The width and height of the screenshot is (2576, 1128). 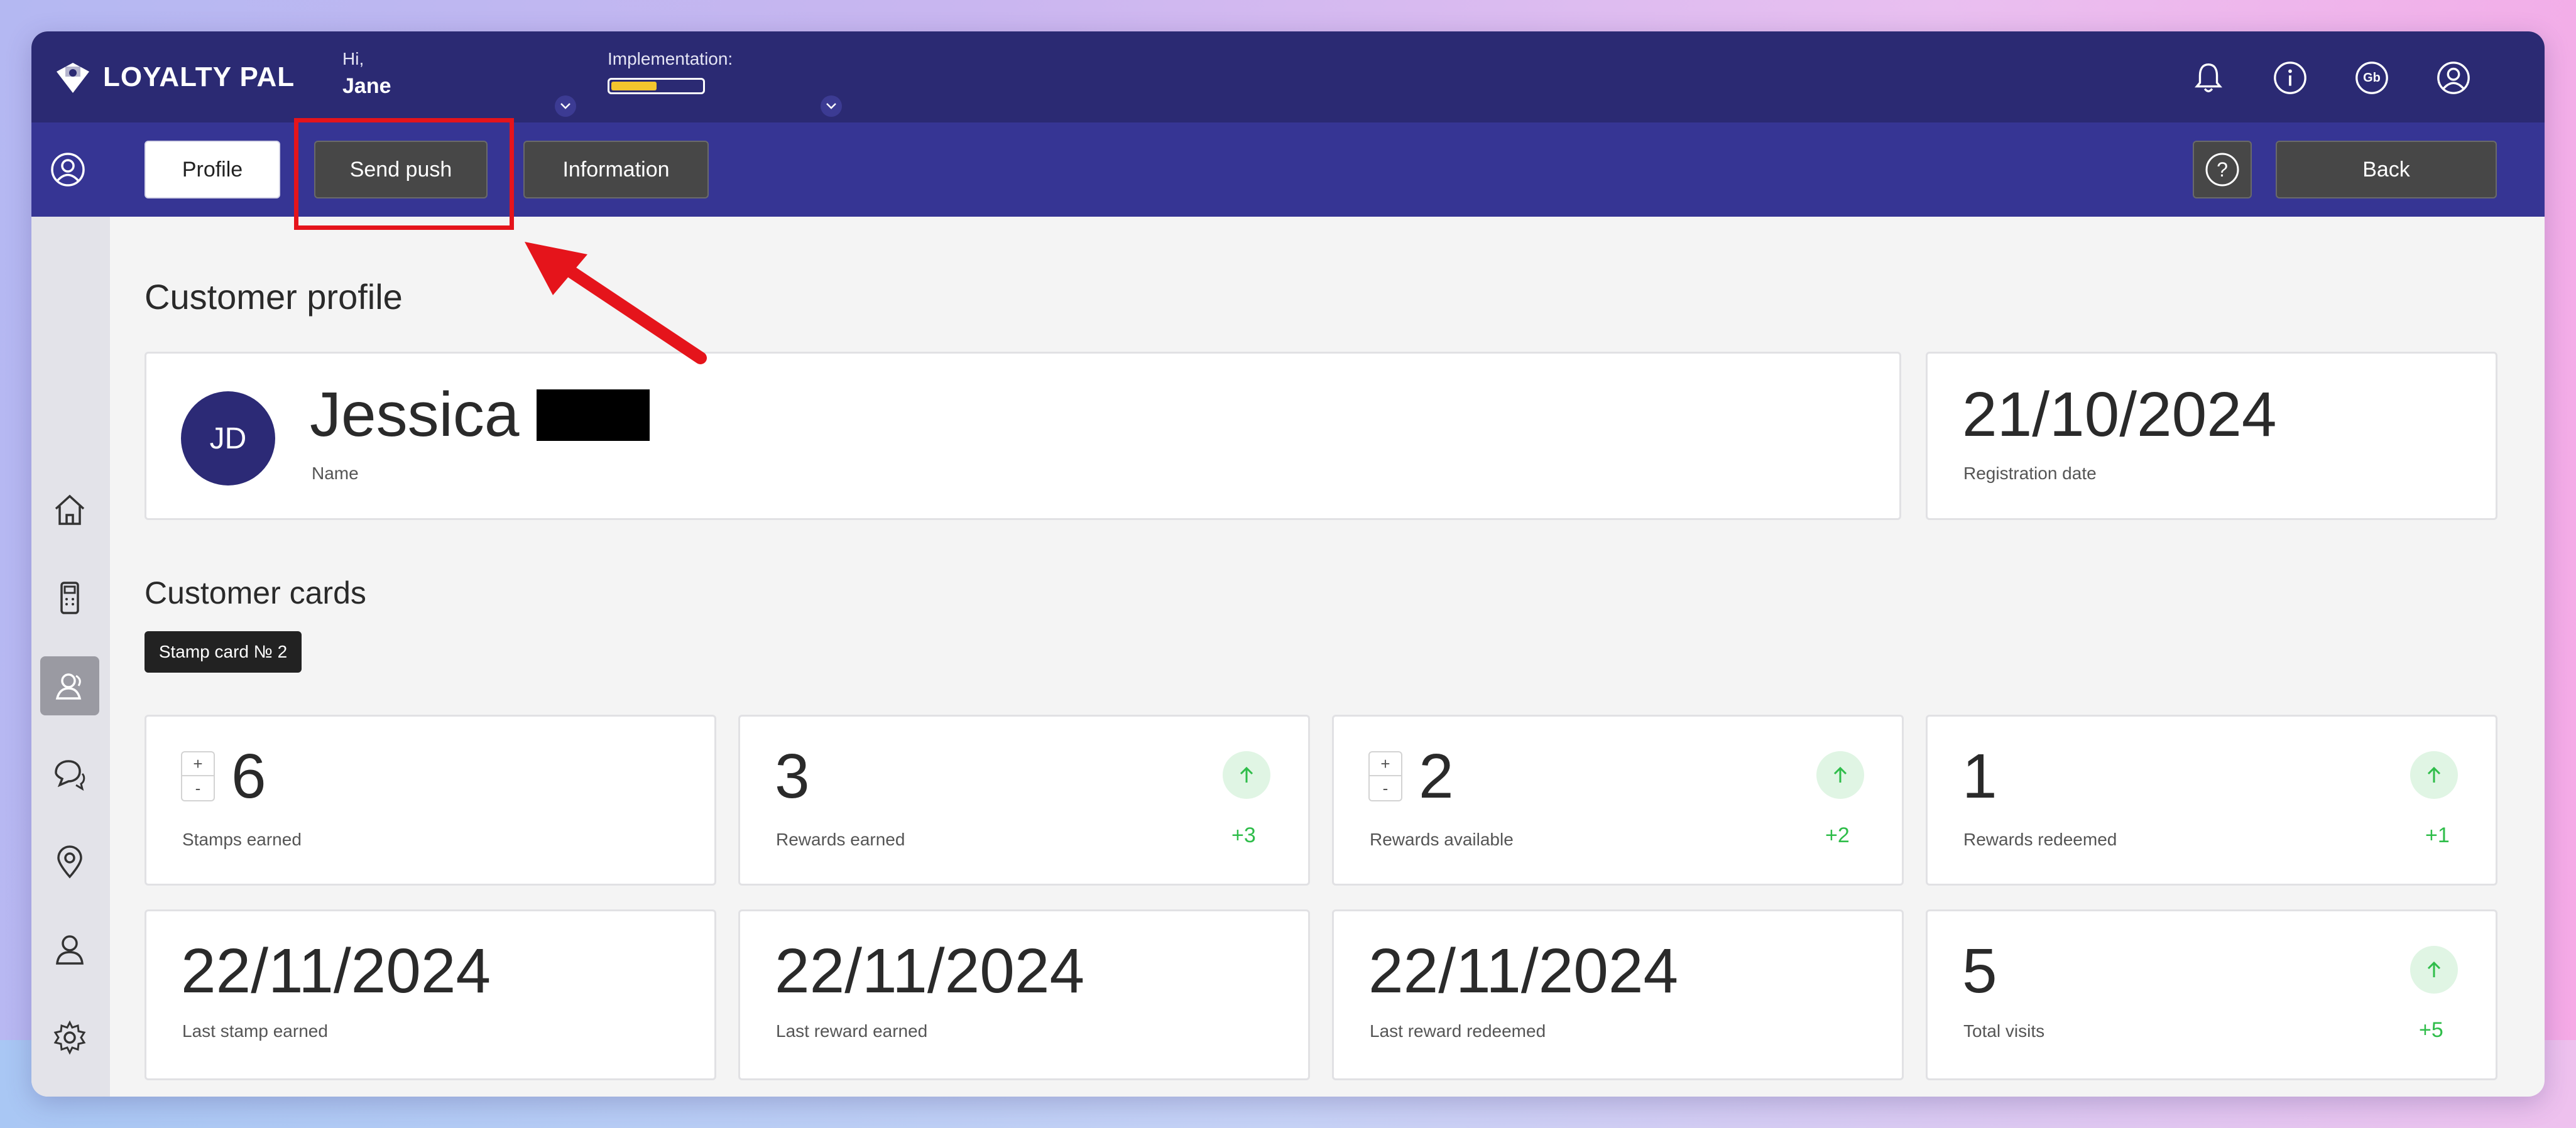 I want to click on help-button: ?, so click(x=2223, y=169).